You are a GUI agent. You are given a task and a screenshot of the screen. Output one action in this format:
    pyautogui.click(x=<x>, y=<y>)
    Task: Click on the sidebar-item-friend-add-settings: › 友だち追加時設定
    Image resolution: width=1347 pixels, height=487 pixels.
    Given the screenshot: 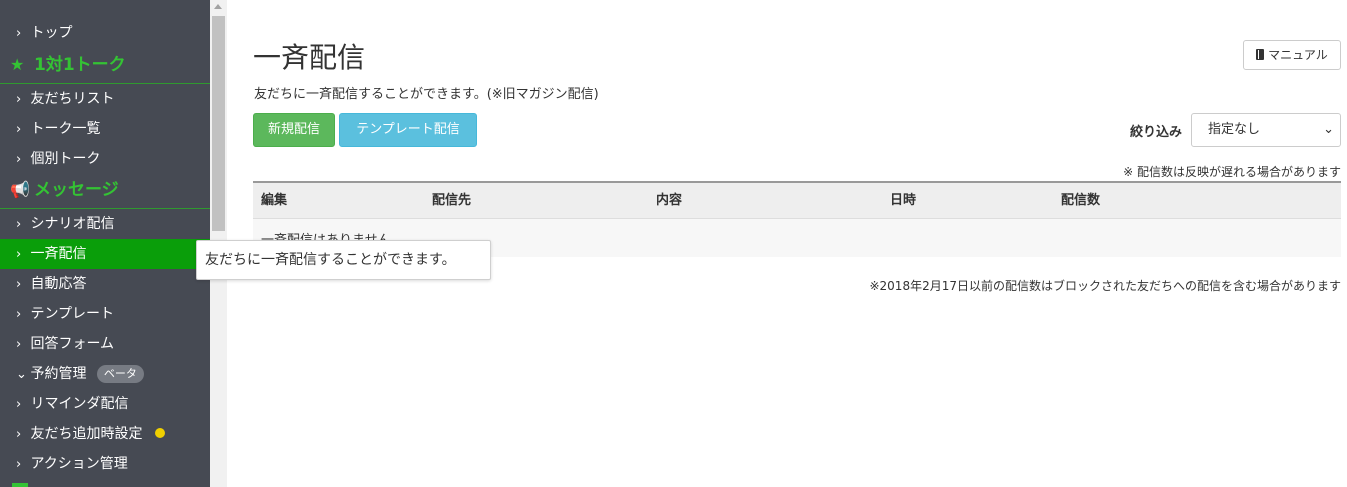 What is the action you would take?
    pyautogui.click(x=105, y=434)
    